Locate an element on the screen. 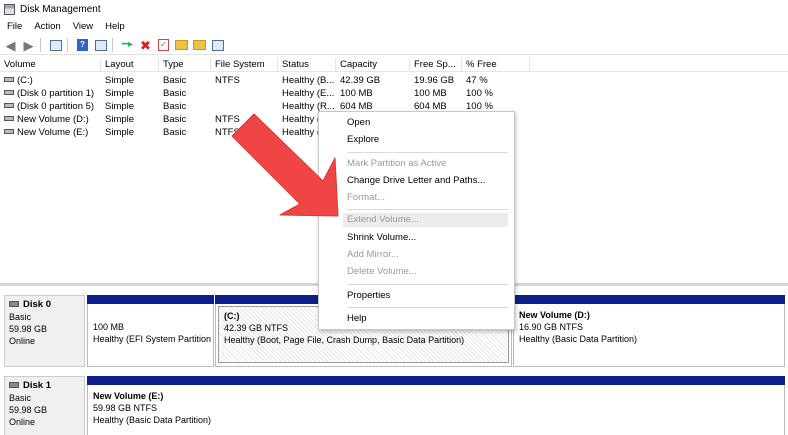 Image resolution: width=788 pixels, height=435 pixels. volume-name: (Disk 0 partition 5) is located at coordinates (56, 106).